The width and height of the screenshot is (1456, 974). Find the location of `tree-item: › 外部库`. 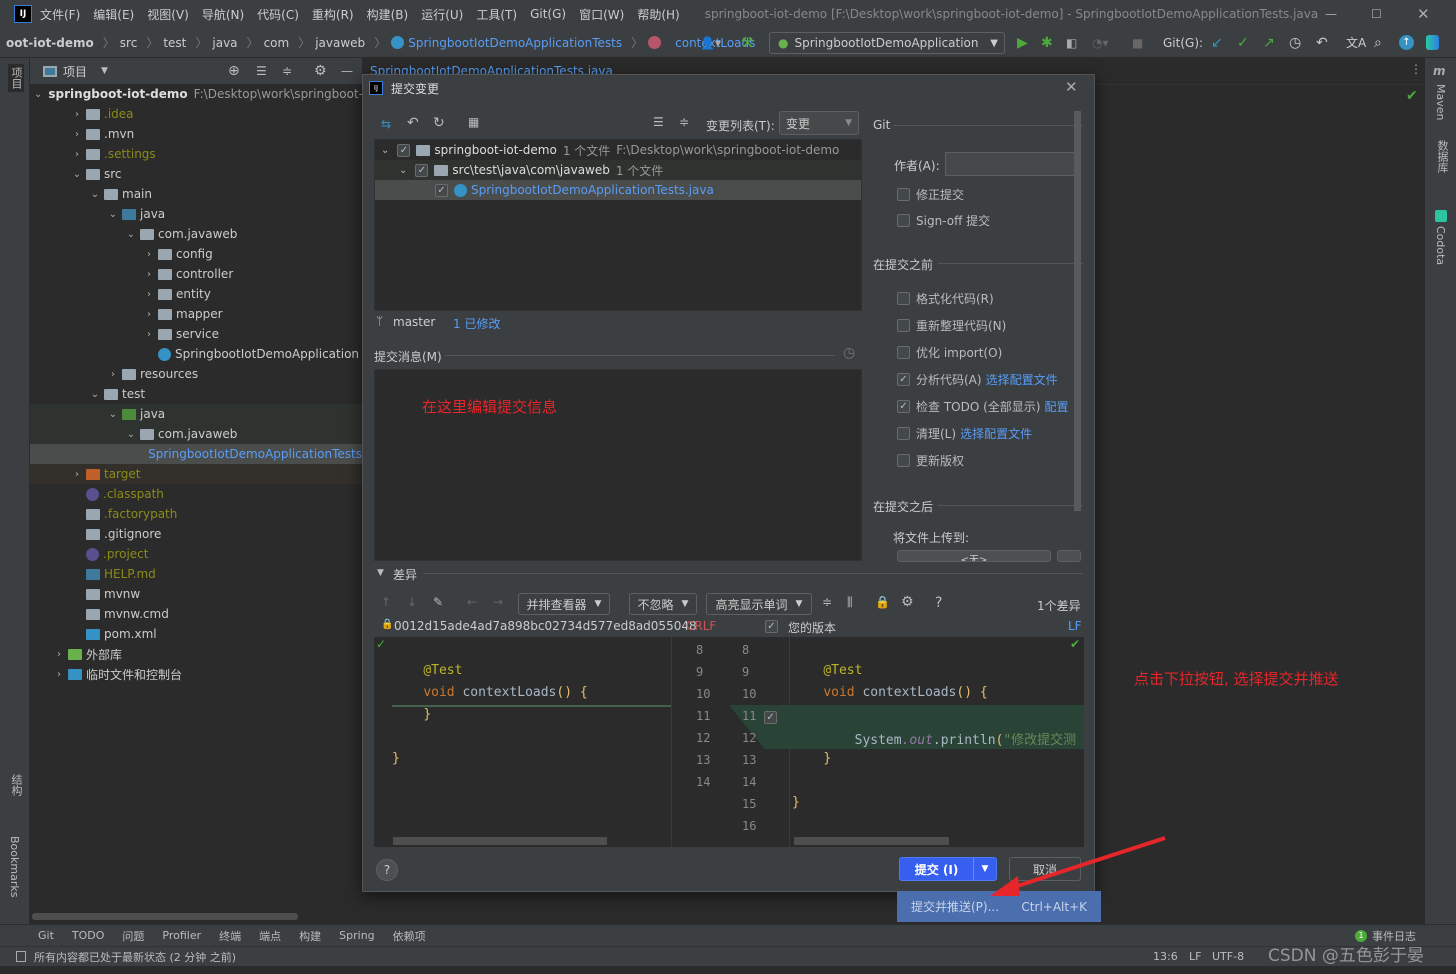

tree-item: › 外部库 is located at coordinates (196, 654).